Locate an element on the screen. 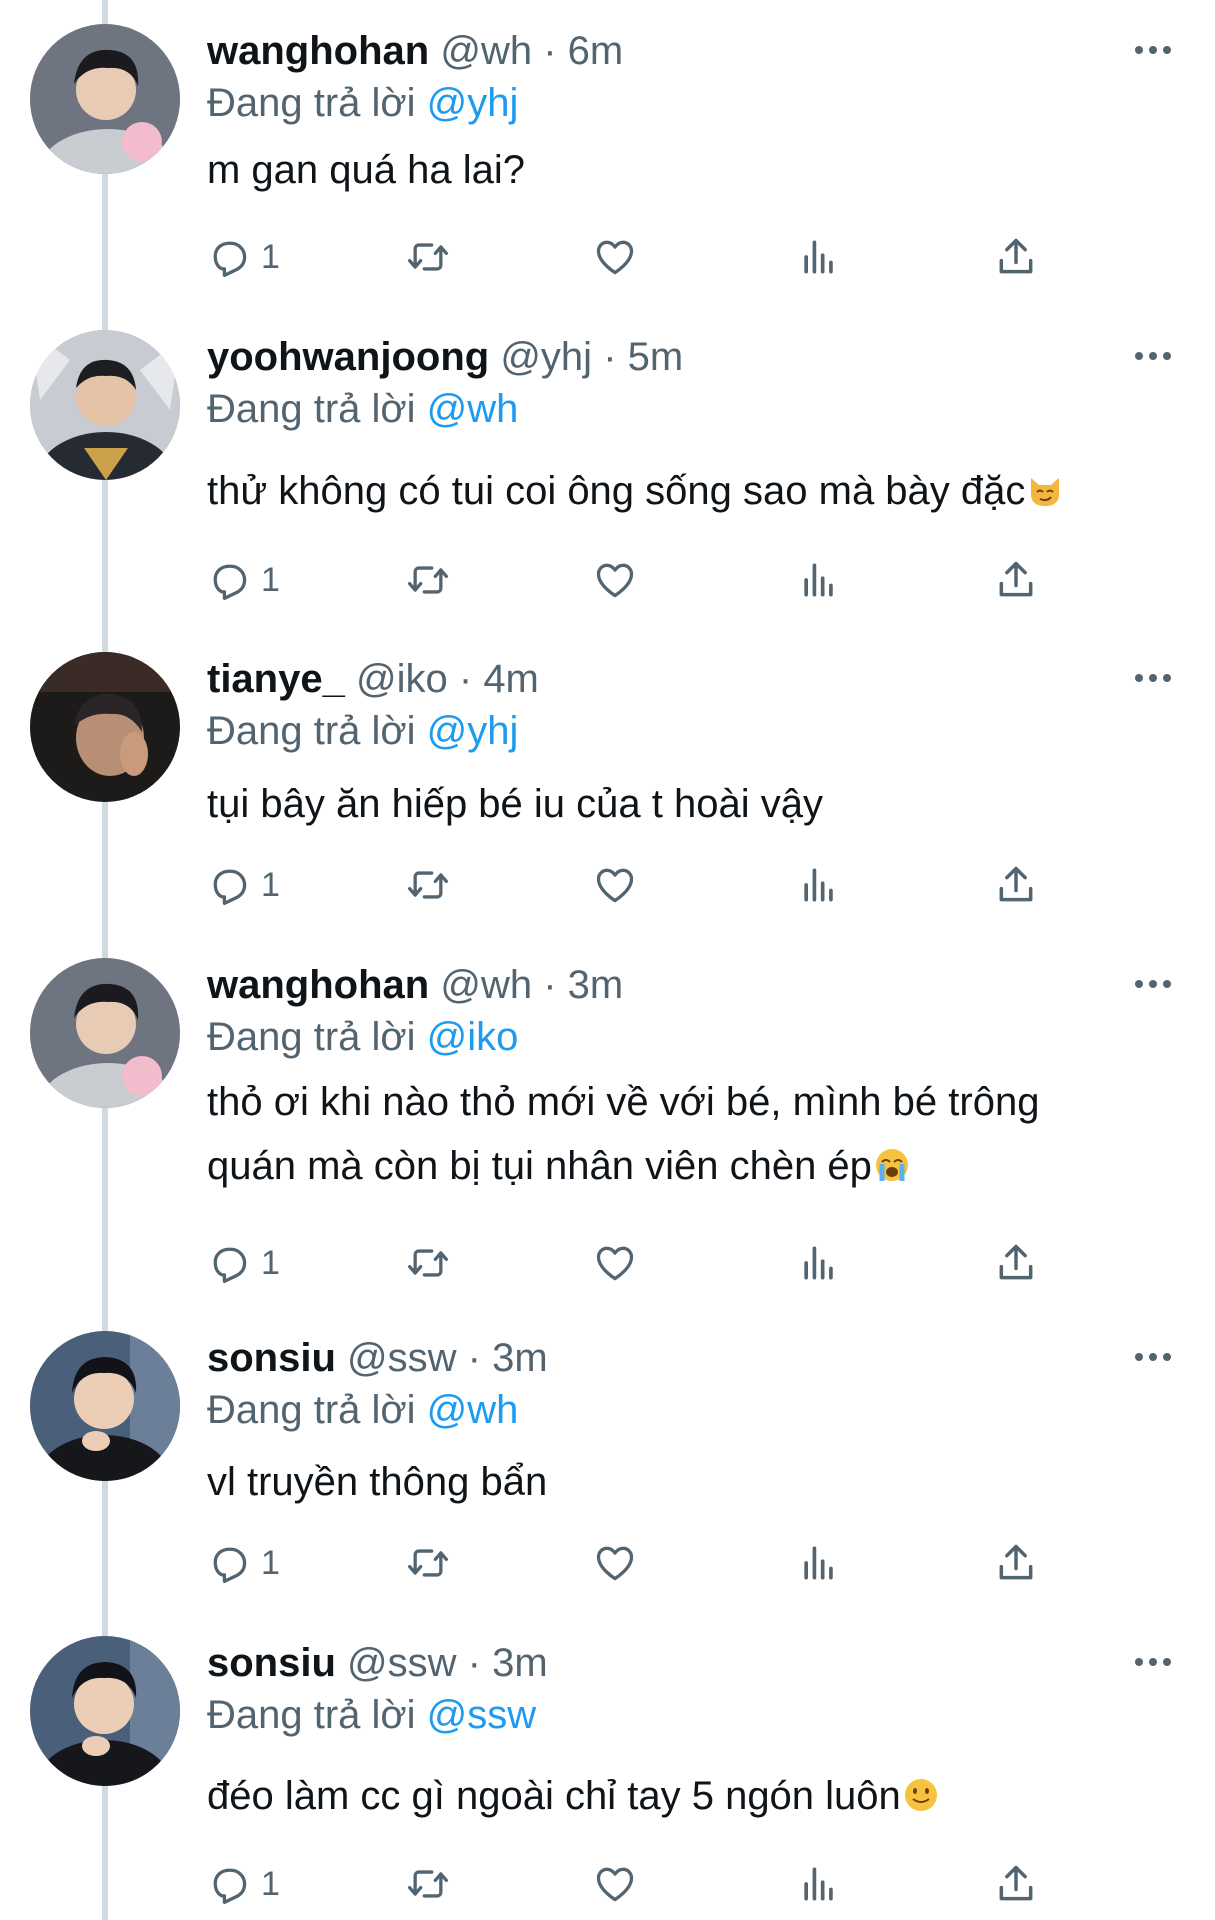 The image size is (1215, 1920). handle: @yhj is located at coordinates (546, 357).